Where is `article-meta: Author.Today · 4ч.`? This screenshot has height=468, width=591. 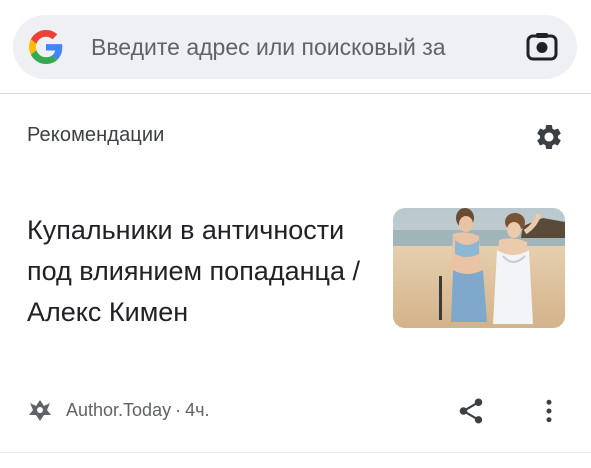
article-meta: Author.Today · 4ч. is located at coordinates (118, 410).